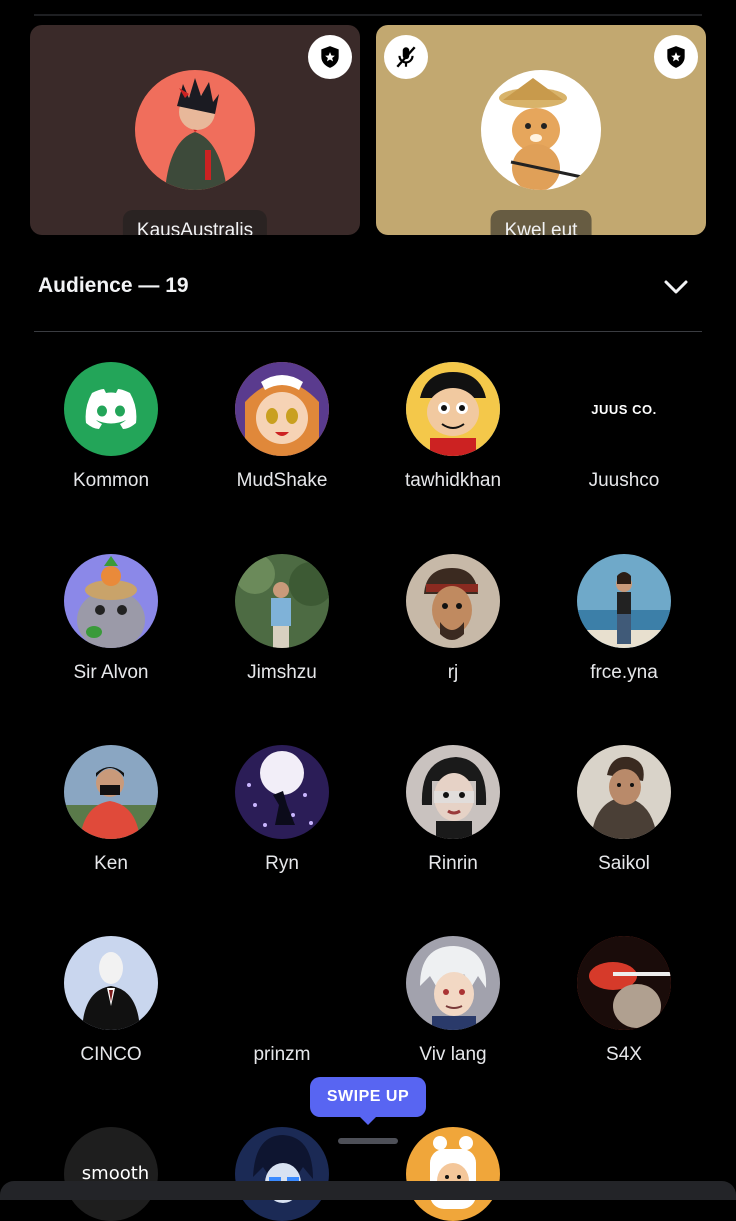  I want to click on audience-member: CINCO, so click(111, 1001).